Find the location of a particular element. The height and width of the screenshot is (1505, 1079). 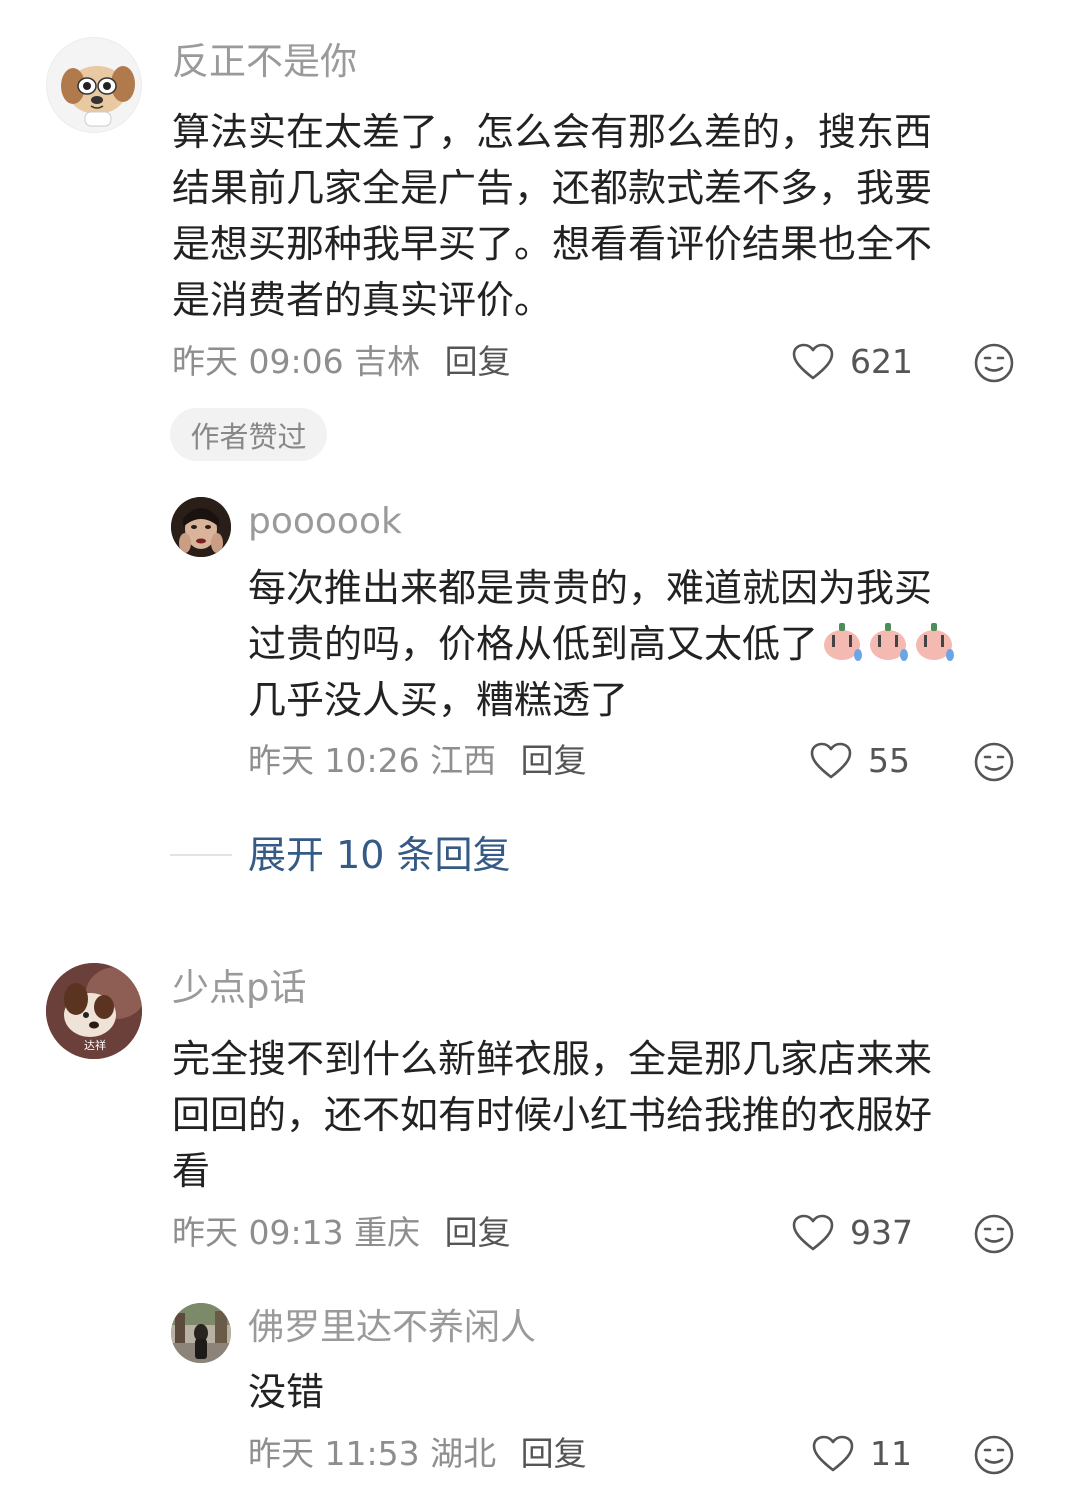

expand-replies-button: 展开 10 条回复 is located at coordinates (340, 855).